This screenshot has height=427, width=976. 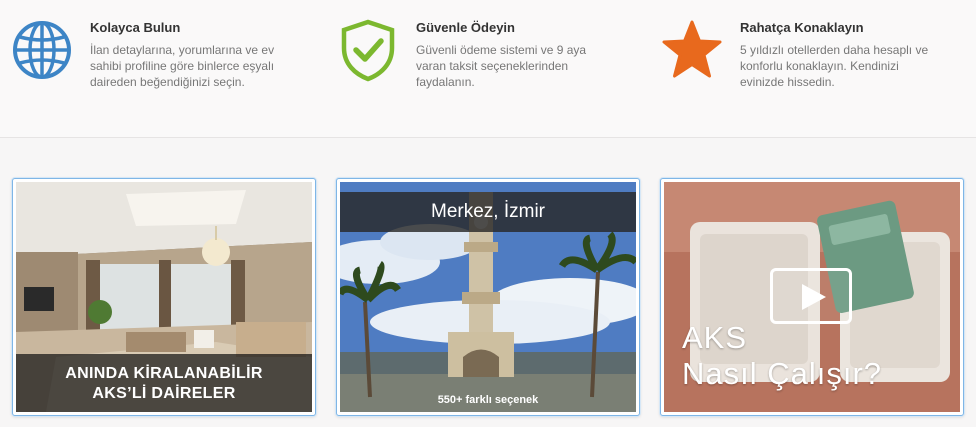 What do you see at coordinates (135, 27) in the screenshot?
I see `feature-title: Kolayca Bulun` at bounding box center [135, 27].